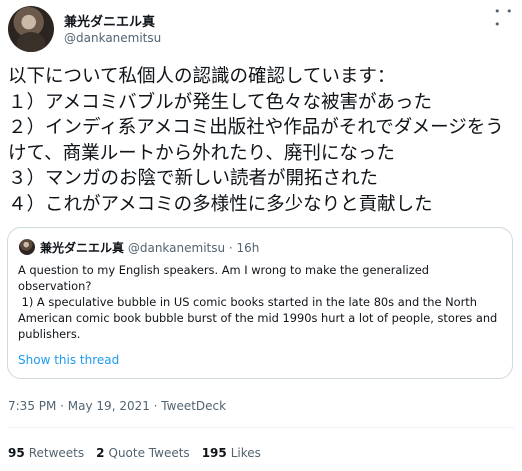 This screenshot has height=471, width=522. Describe the element at coordinates (82, 248) in the screenshot. I see `quoted-author-name: 兼光ダニエル真` at that location.